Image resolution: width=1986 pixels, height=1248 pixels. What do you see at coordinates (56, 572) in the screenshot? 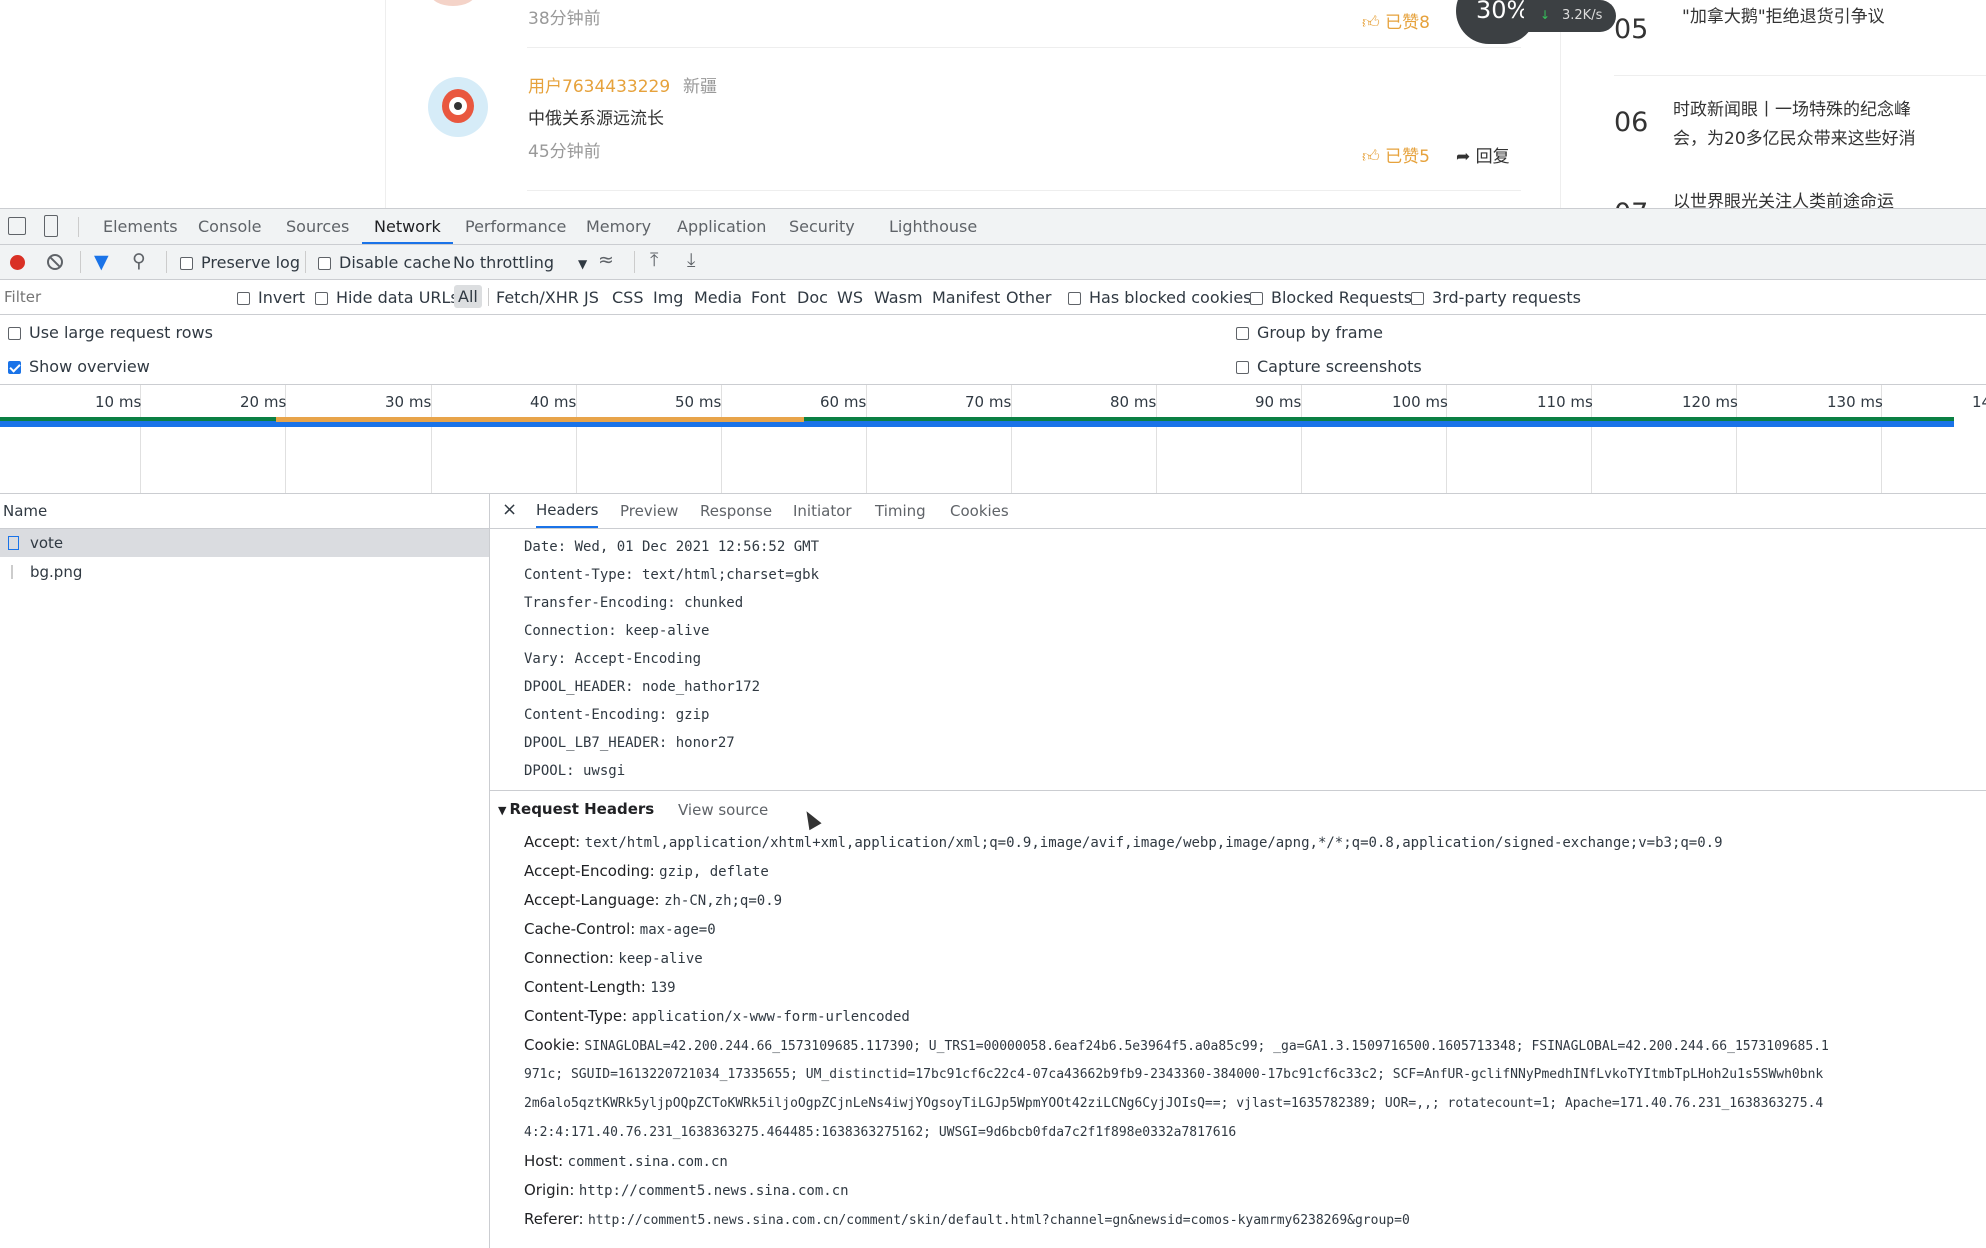
I see `request-name: bg.png` at bounding box center [56, 572].